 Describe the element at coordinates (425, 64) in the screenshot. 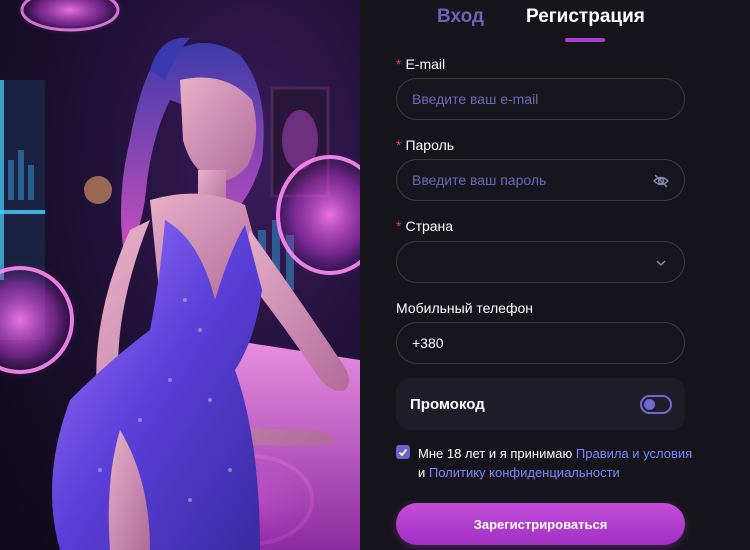

I see `email-label-text: E-mail` at that location.